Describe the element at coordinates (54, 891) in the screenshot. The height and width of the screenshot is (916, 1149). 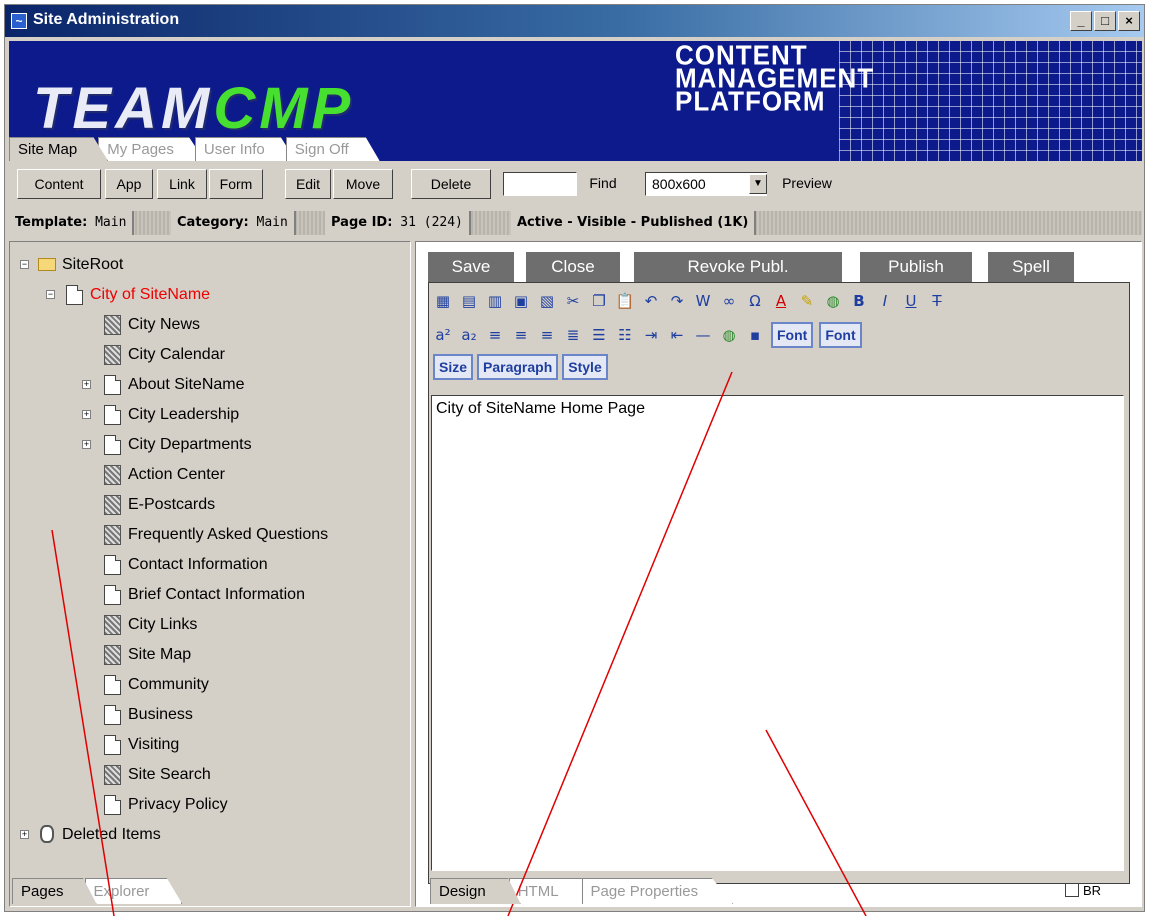
I see `tab-pages: Pages` at that location.